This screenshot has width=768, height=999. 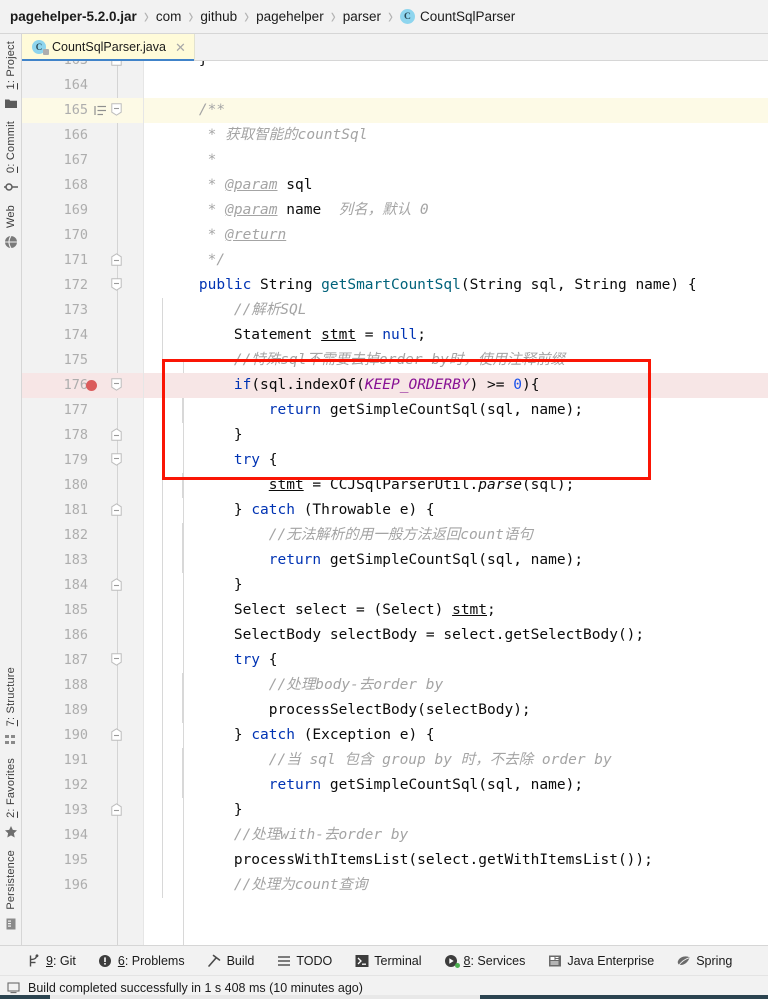 What do you see at coordinates (82, 885) in the screenshot?
I see `gutter-row: 196` at bounding box center [82, 885].